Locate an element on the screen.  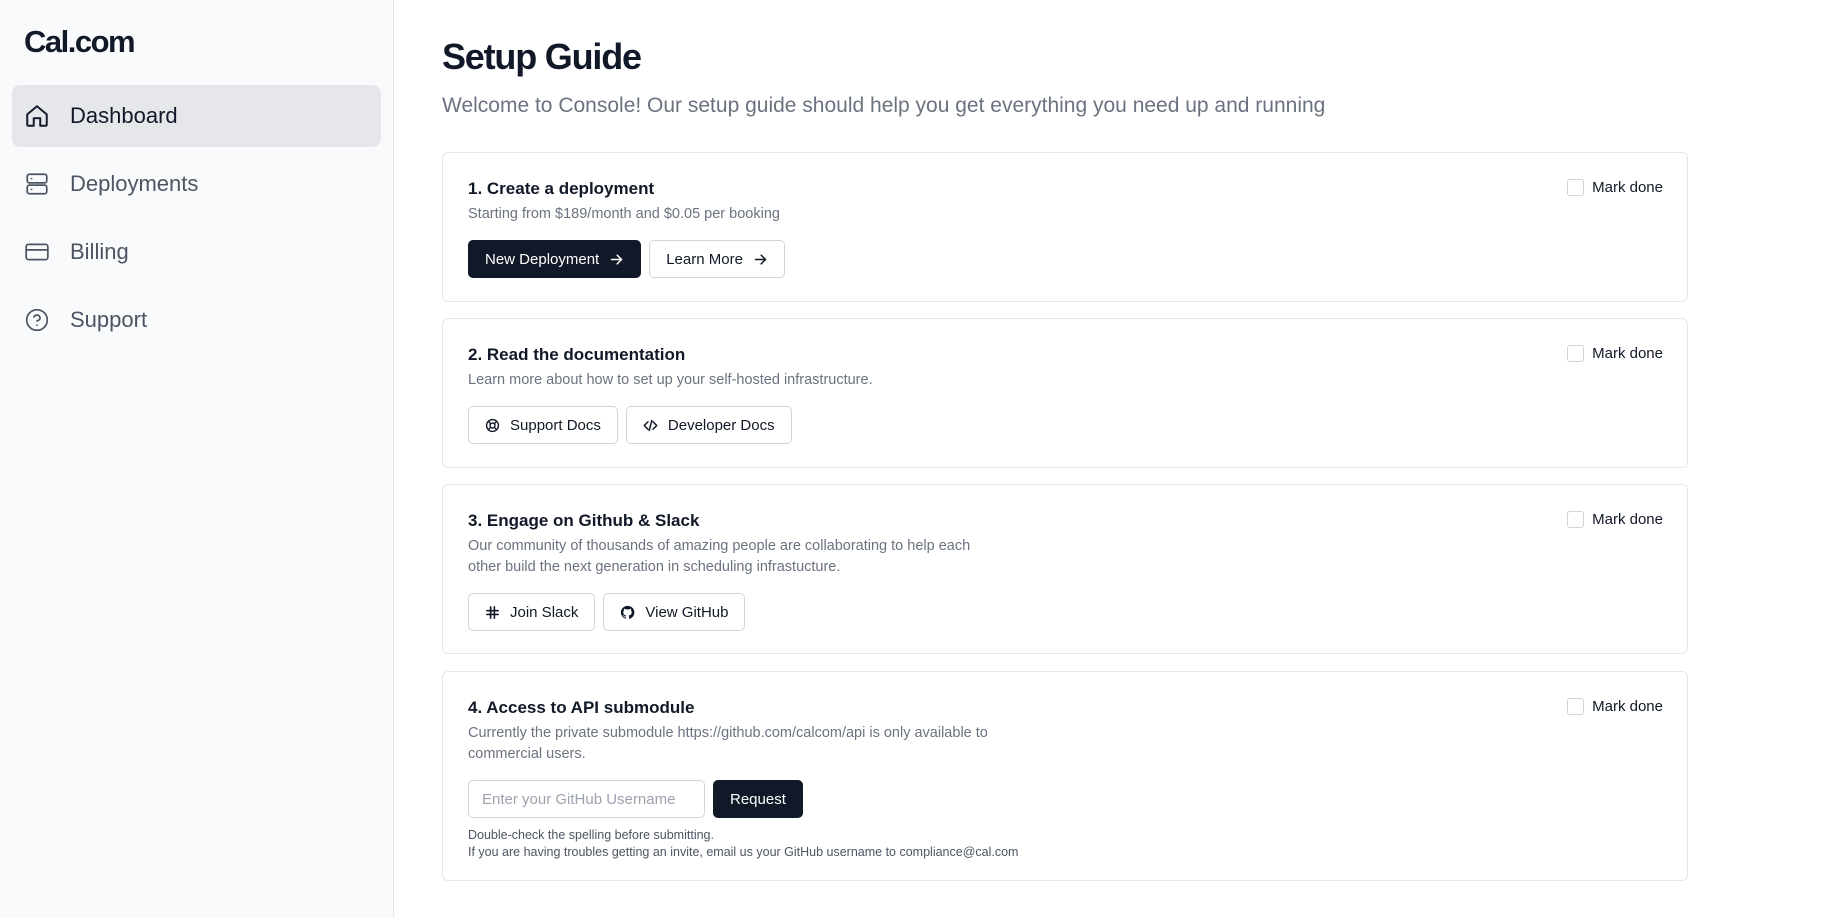
button-label: Developer Docs is located at coordinates (721, 425).